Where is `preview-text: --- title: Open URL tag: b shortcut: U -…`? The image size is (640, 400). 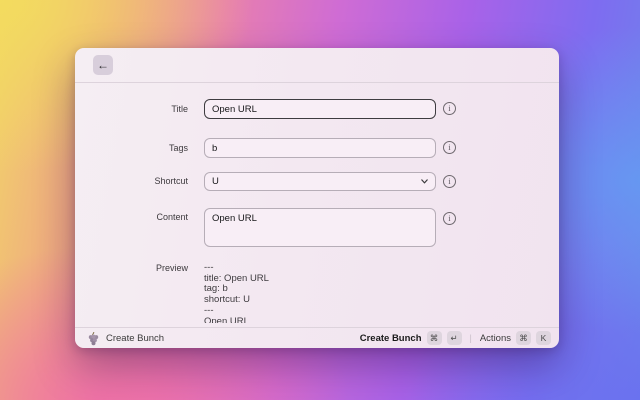
preview-text: --- title: Open URL tag: b shortcut: U -… is located at coordinates (329, 293).